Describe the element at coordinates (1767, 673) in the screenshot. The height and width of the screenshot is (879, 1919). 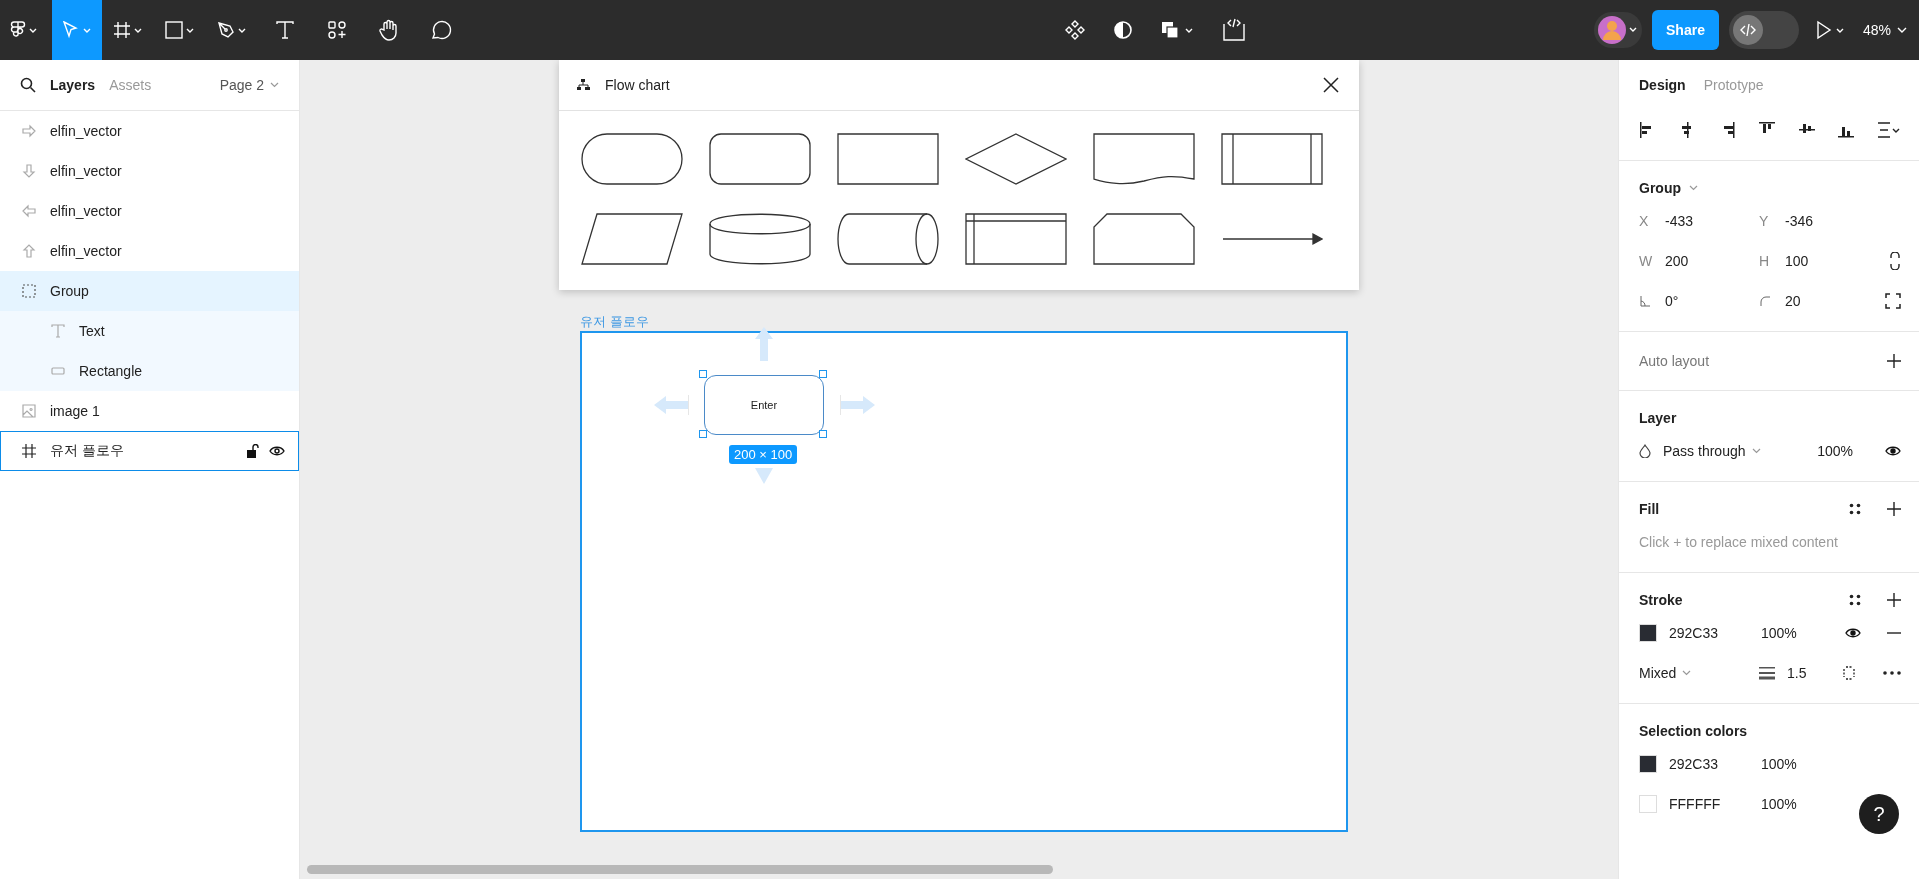
I see `stroke-weight-icon` at that location.